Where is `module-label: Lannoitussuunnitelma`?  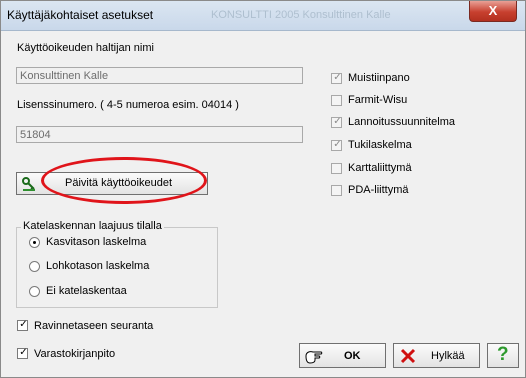
module-label: Lannoitussuunnitelma is located at coordinates (402, 122).